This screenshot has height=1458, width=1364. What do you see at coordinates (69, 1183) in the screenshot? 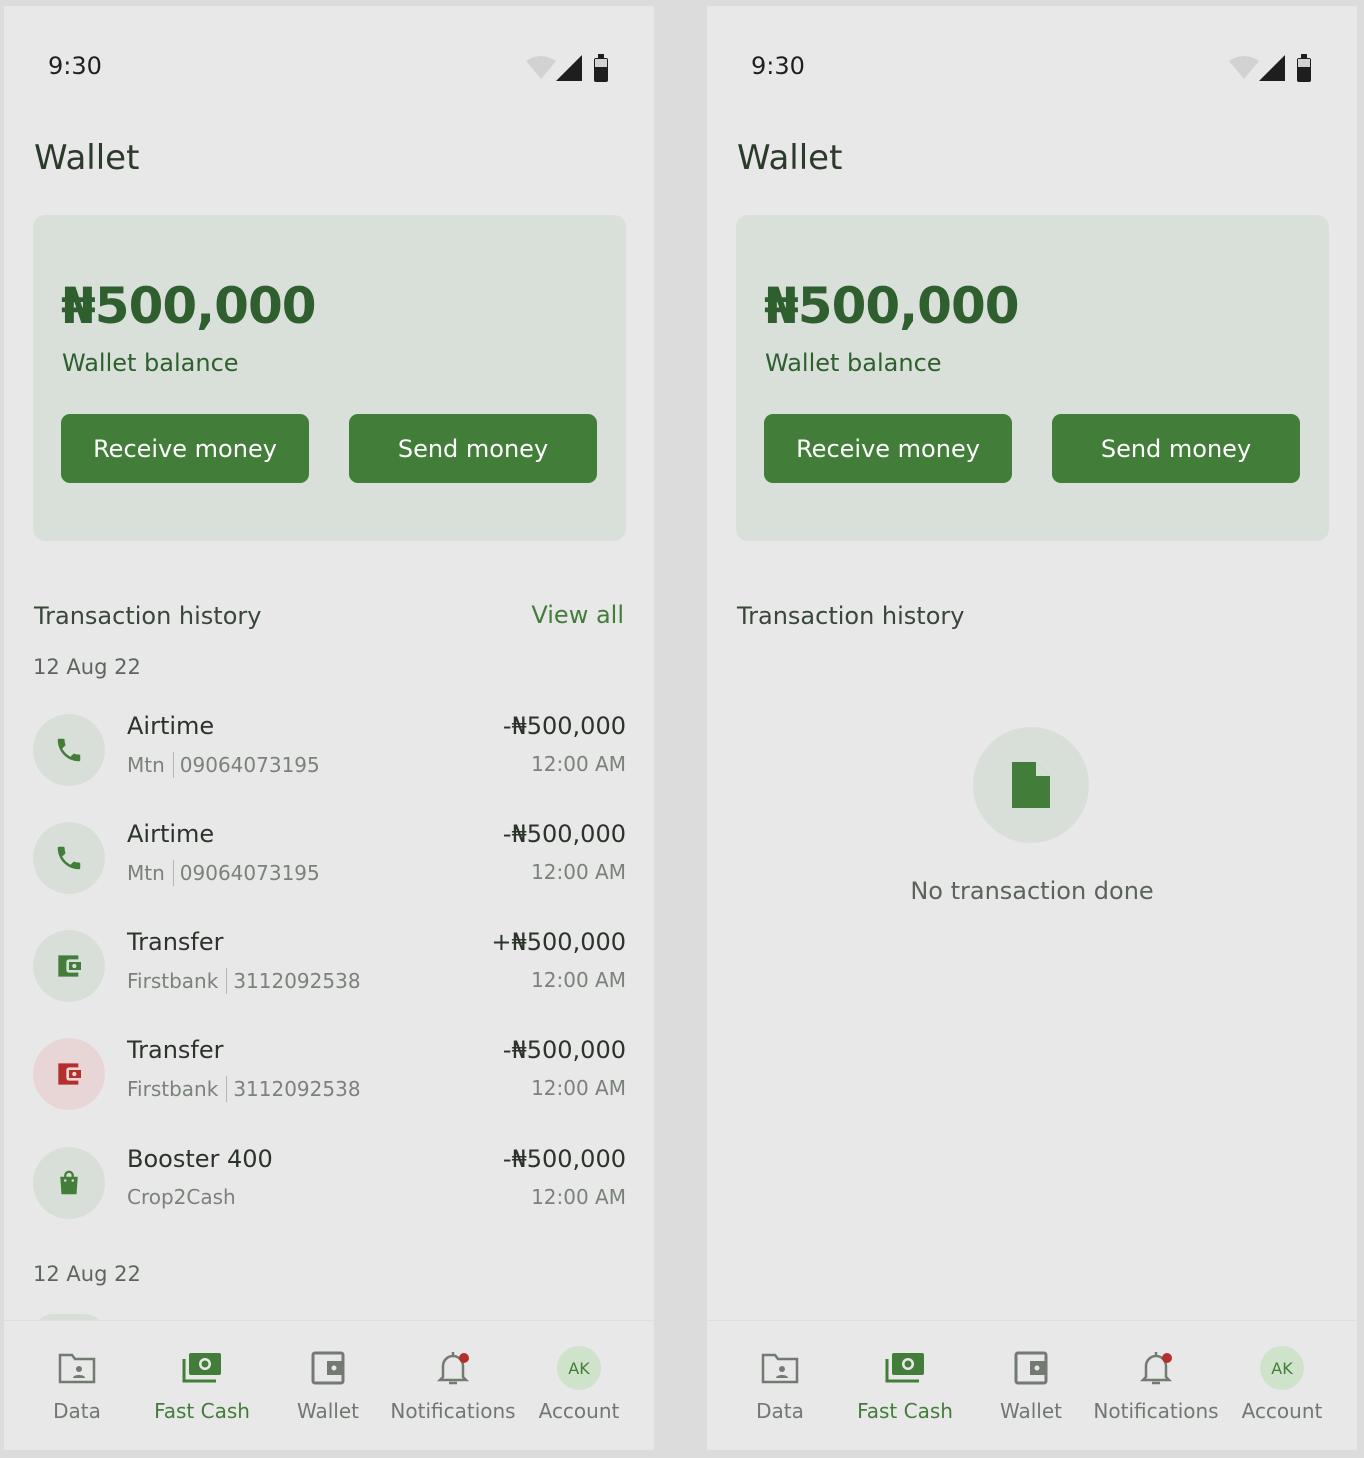
I see `shopping-bag-icon` at bounding box center [69, 1183].